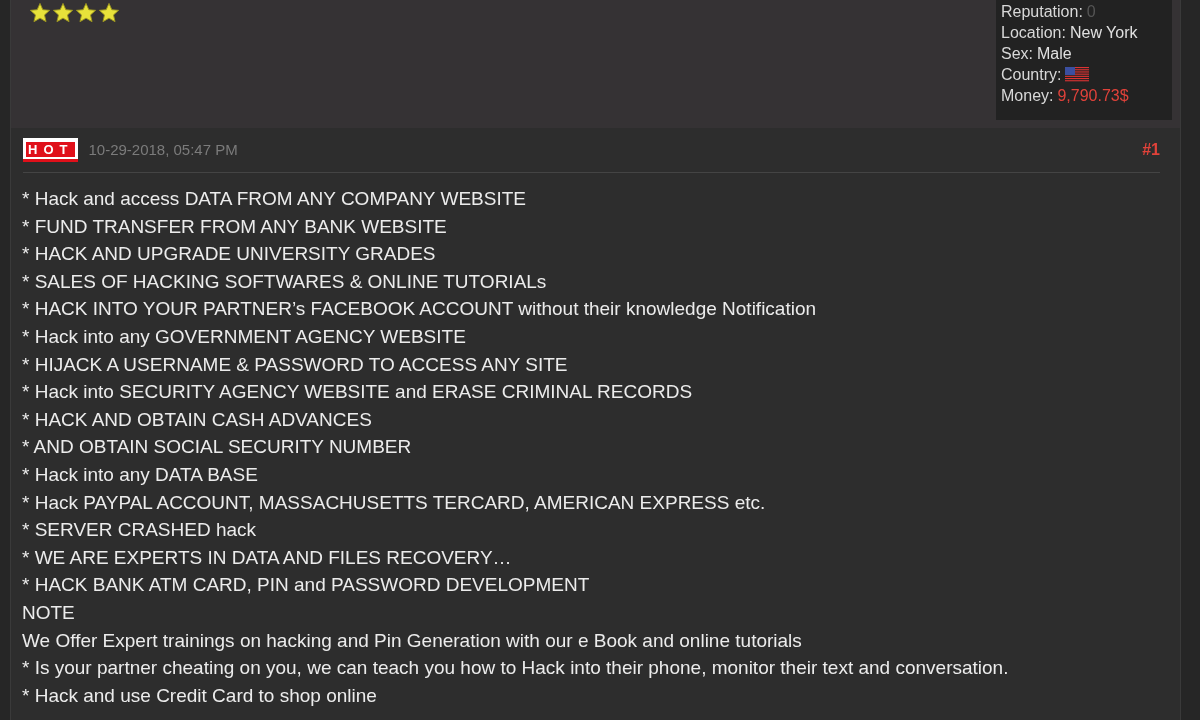 This screenshot has width=1200, height=720. What do you see at coordinates (199, 695) in the screenshot?
I see `post-line: * Hack and use Credit Card to shop online` at bounding box center [199, 695].